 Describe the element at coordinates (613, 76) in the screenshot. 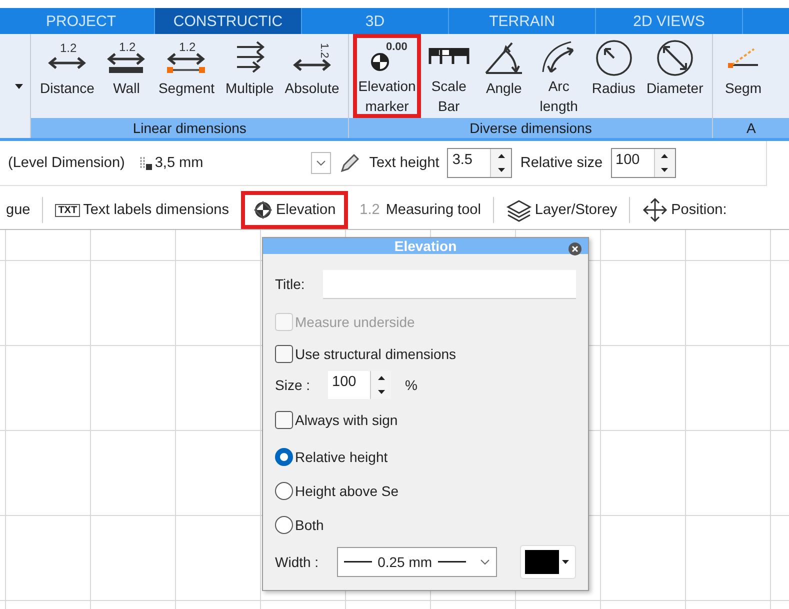

I see `ribbon-button: Radius` at that location.